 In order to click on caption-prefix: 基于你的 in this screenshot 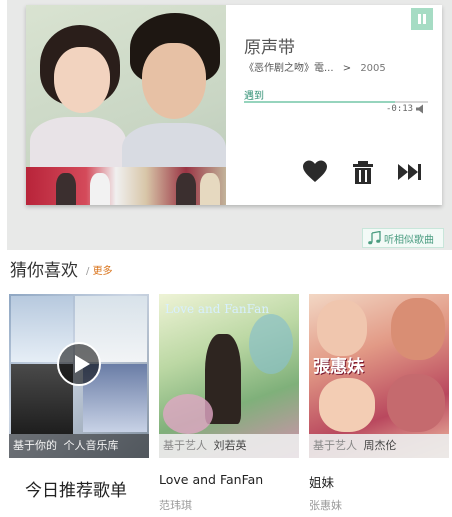, I will do `click(35, 445)`.